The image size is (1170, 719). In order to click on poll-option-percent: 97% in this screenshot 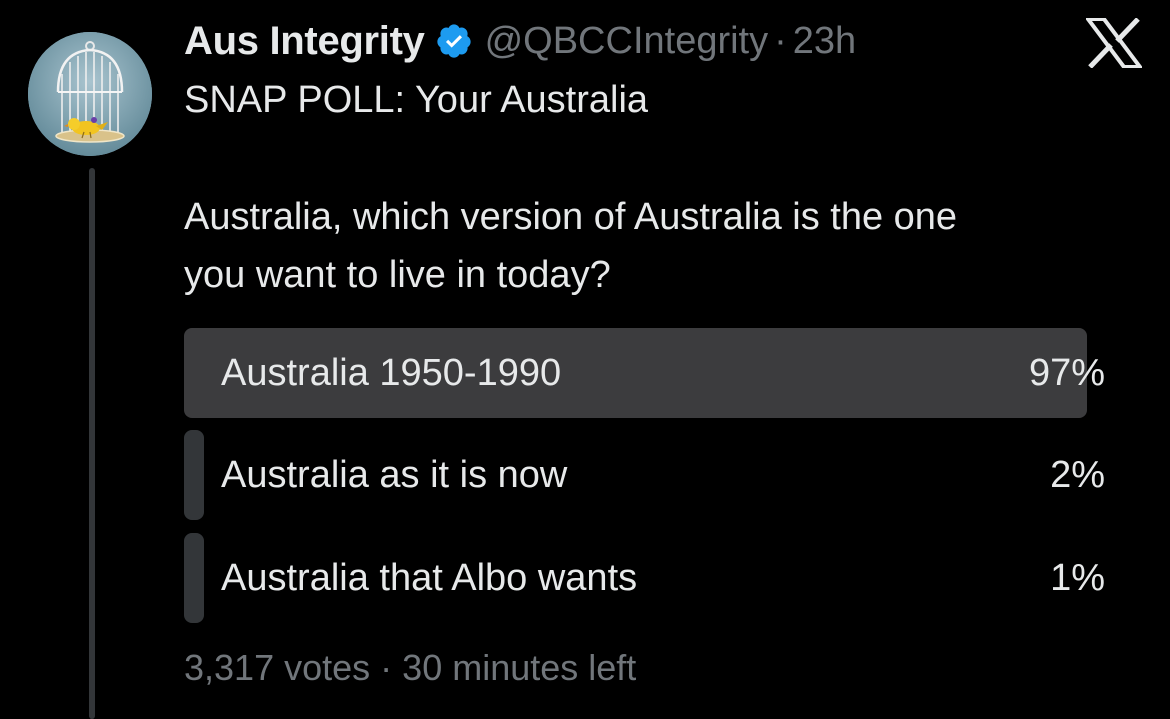, I will do `click(1066, 373)`.